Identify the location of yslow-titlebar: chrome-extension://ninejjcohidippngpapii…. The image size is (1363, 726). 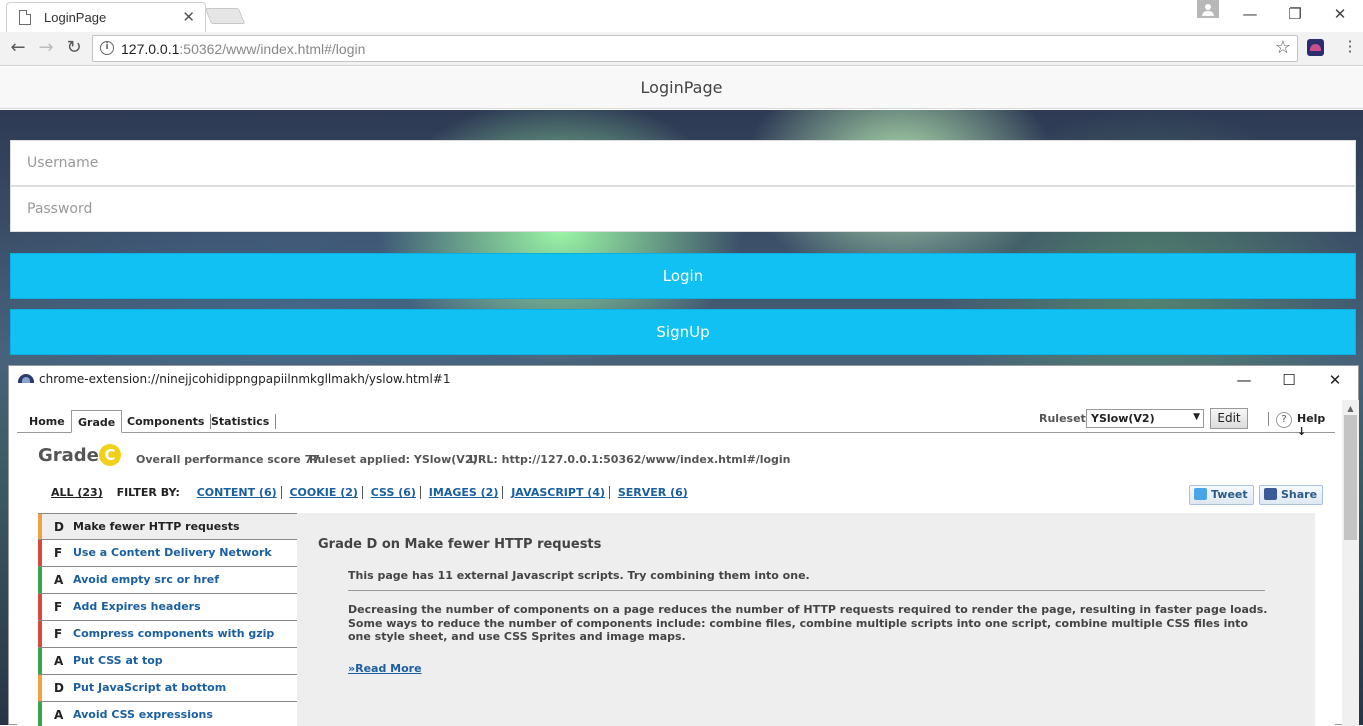
(683, 380).